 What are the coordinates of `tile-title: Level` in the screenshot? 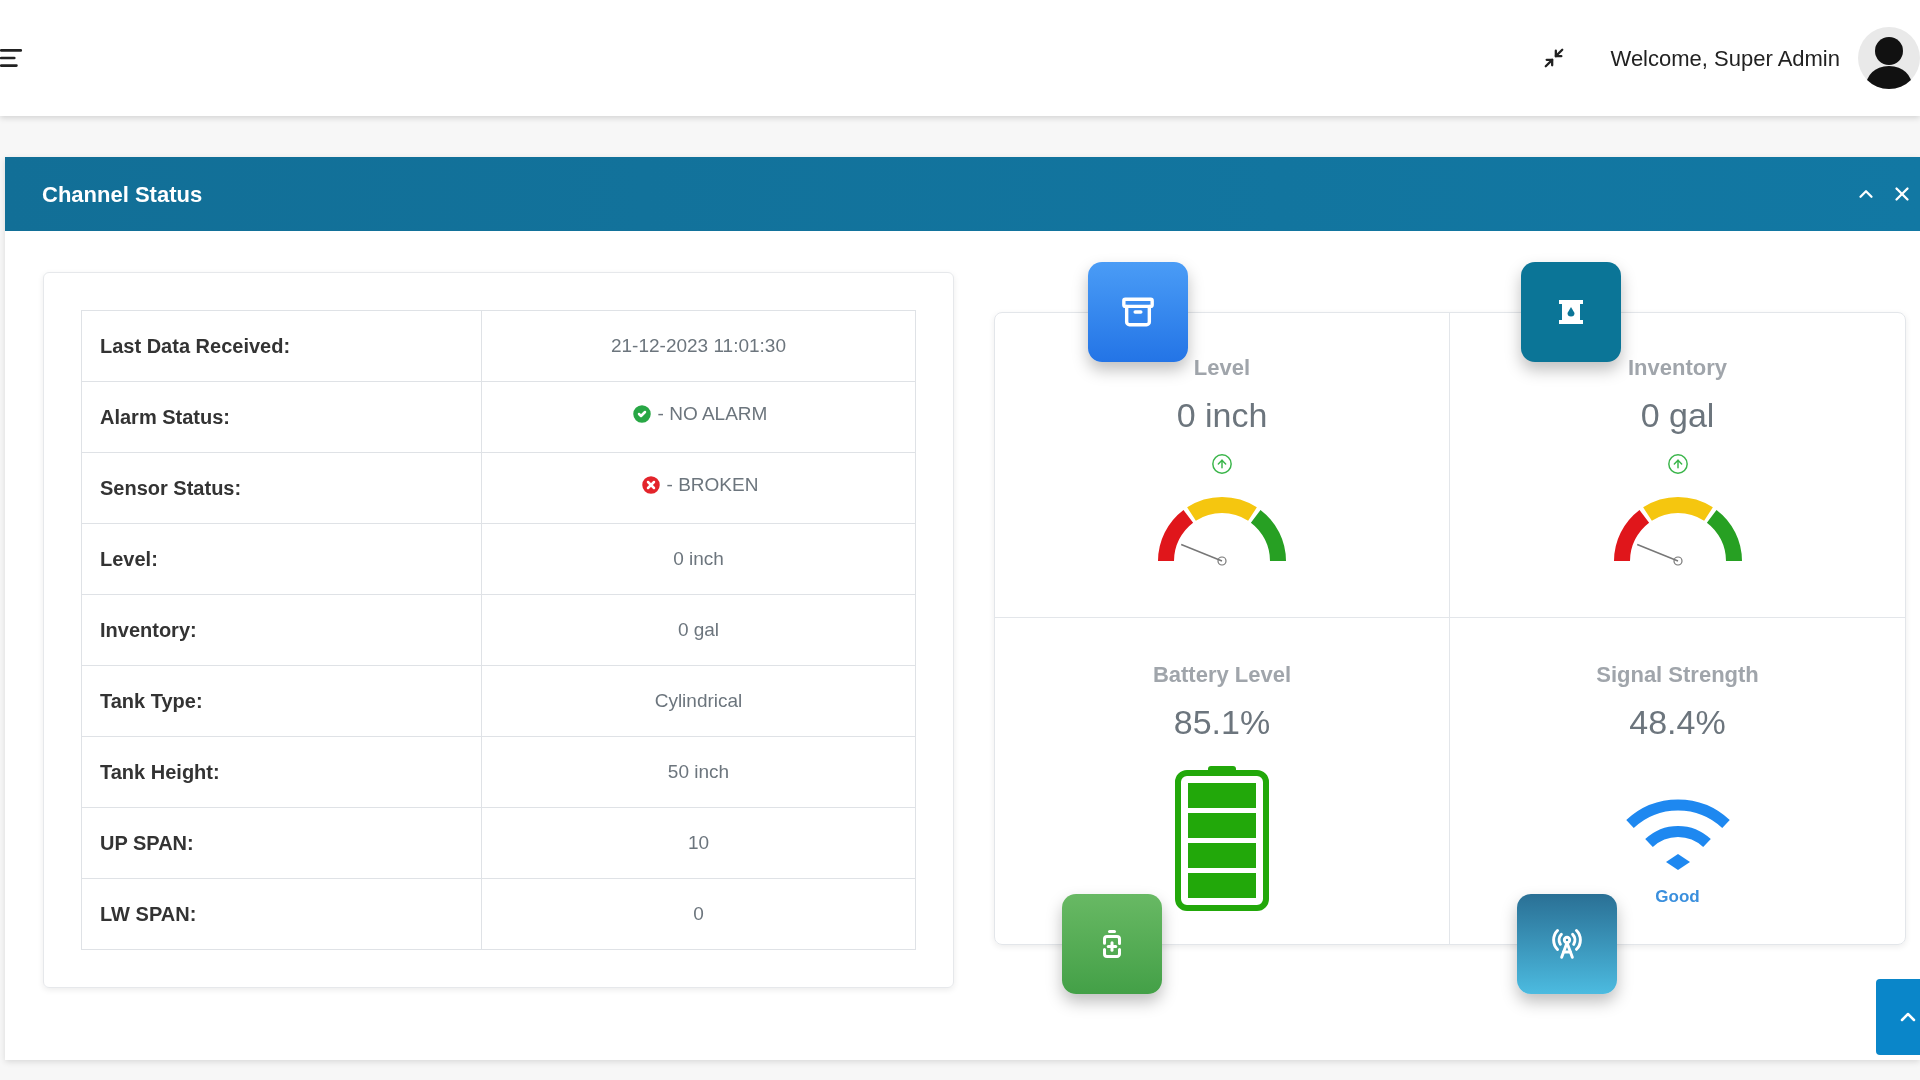 It's located at (1222, 368).